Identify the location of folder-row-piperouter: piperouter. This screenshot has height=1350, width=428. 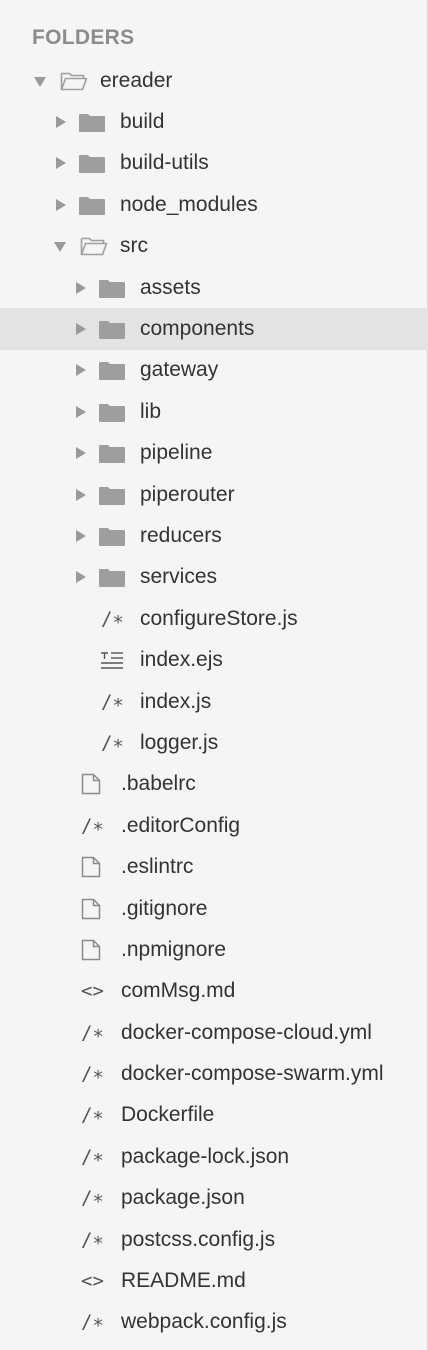
(214, 494).